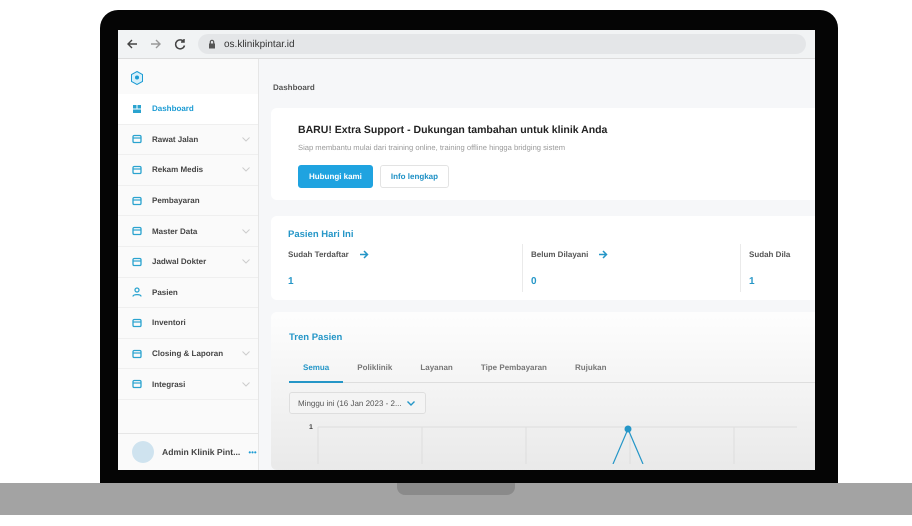 The image size is (912, 526). Describe the element at coordinates (188, 384) in the screenshot. I see `sidebar-item: Integrasi` at that location.